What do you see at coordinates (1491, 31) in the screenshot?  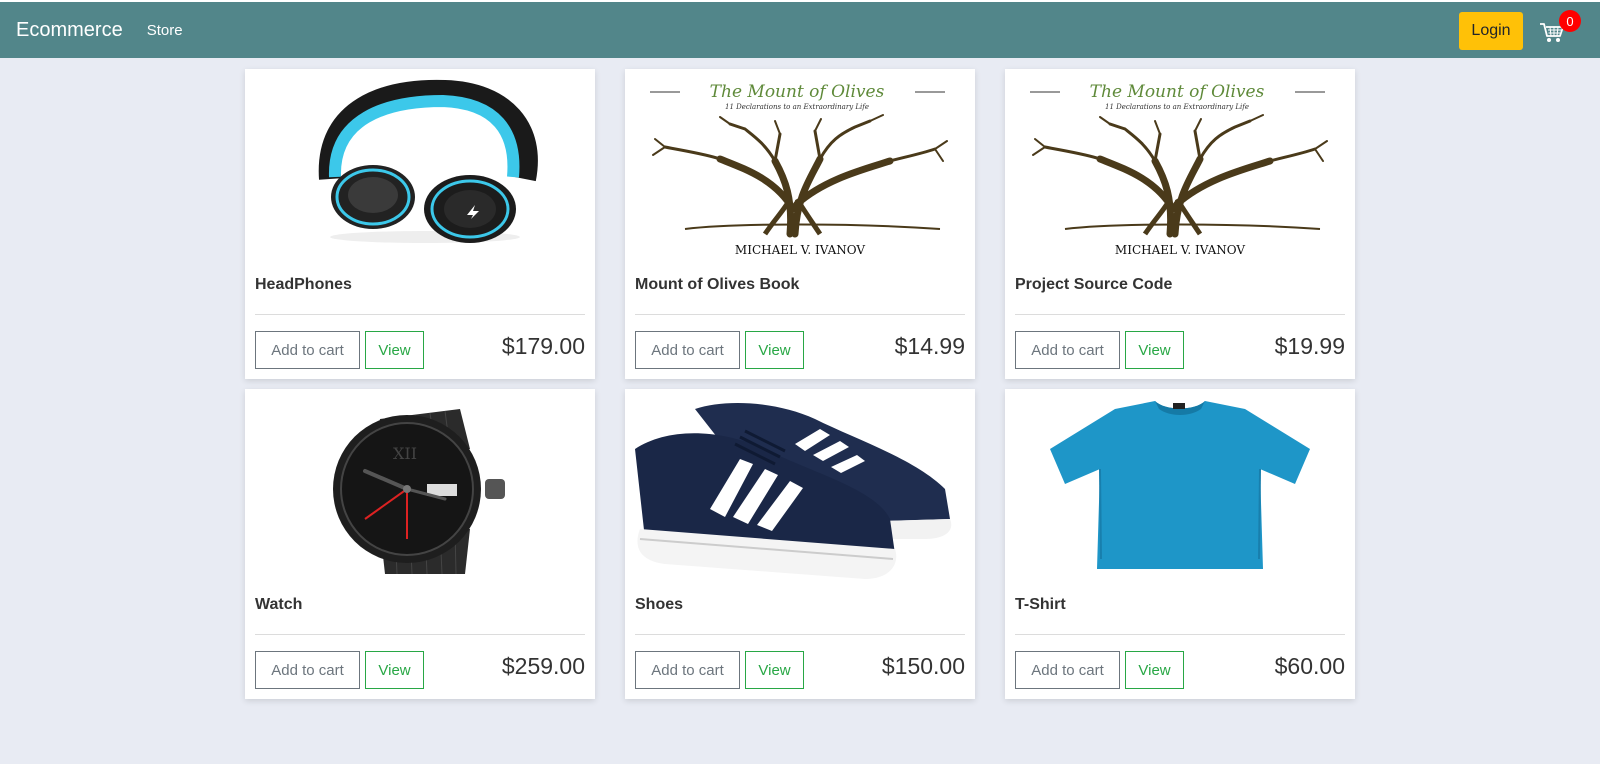 I see `login-button: Login` at bounding box center [1491, 31].